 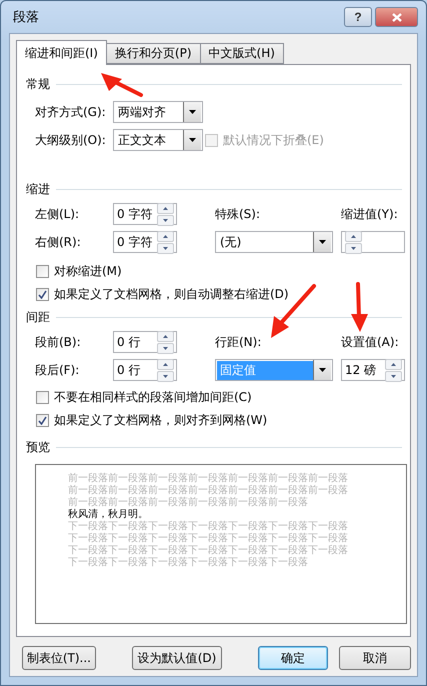 What do you see at coordinates (373, 242) in the screenshot?
I see `spin-field` at bounding box center [373, 242].